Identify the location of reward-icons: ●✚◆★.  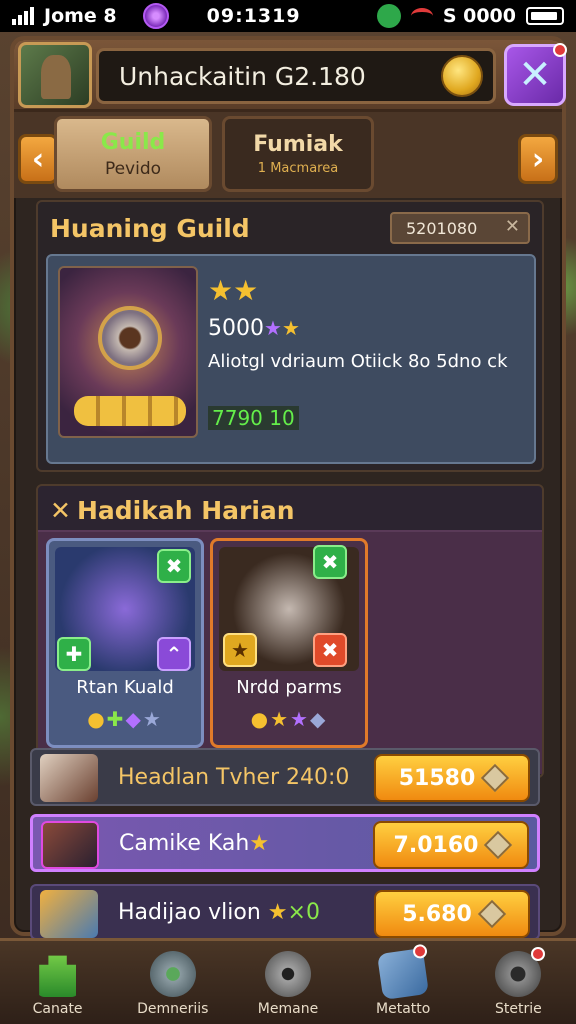
(125, 719).